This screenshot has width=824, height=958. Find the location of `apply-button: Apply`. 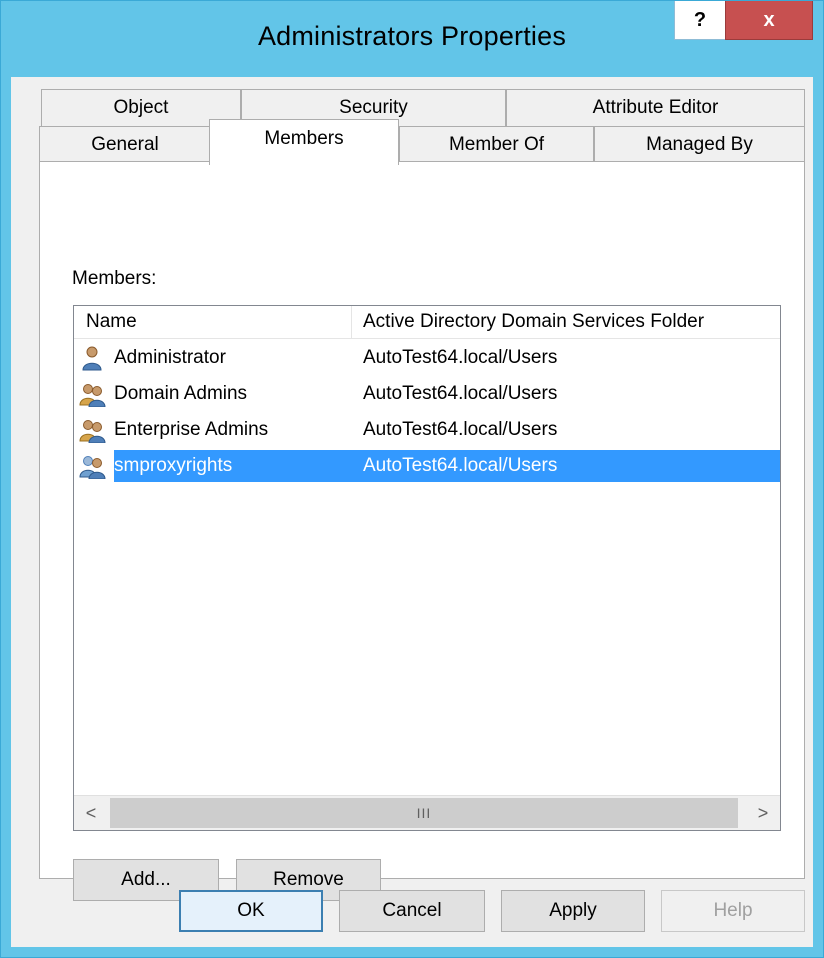

apply-button: Apply is located at coordinates (573, 911).